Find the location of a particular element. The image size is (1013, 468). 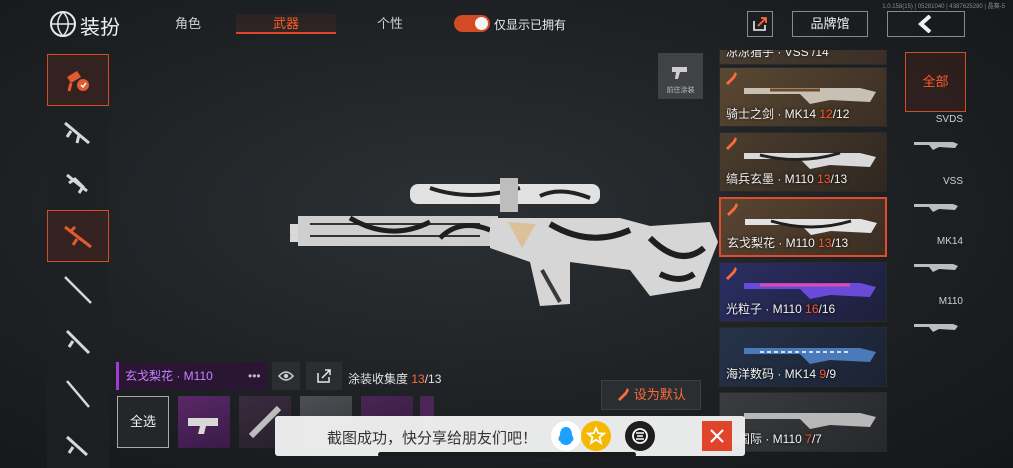

filter-all-button: 全部 is located at coordinates (935, 82).